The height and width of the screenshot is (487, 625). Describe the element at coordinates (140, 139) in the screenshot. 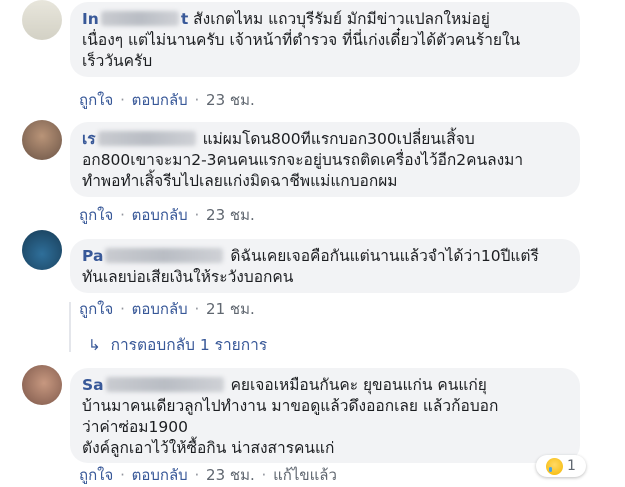

I see `comment-author: เร` at that location.